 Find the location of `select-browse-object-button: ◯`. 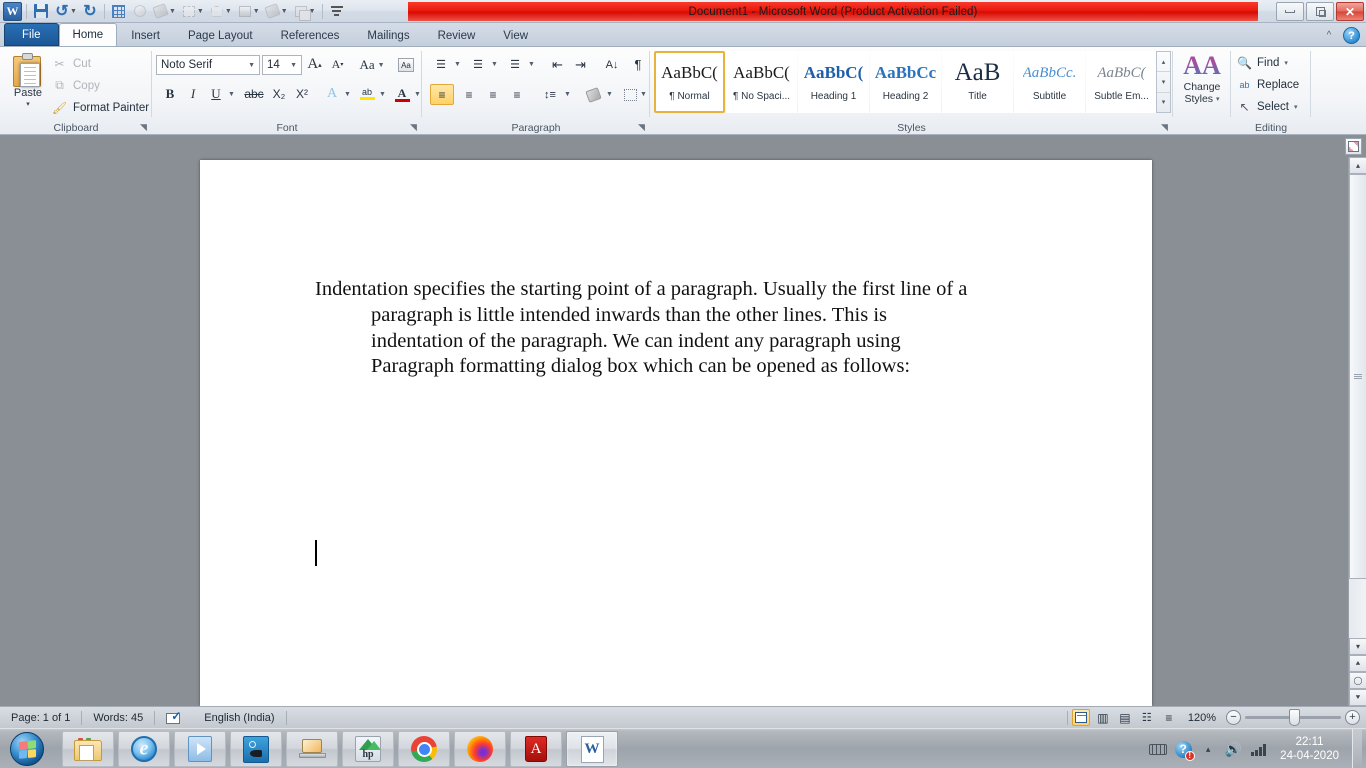

select-browse-object-button: ◯ is located at coordinates (1357, 680).